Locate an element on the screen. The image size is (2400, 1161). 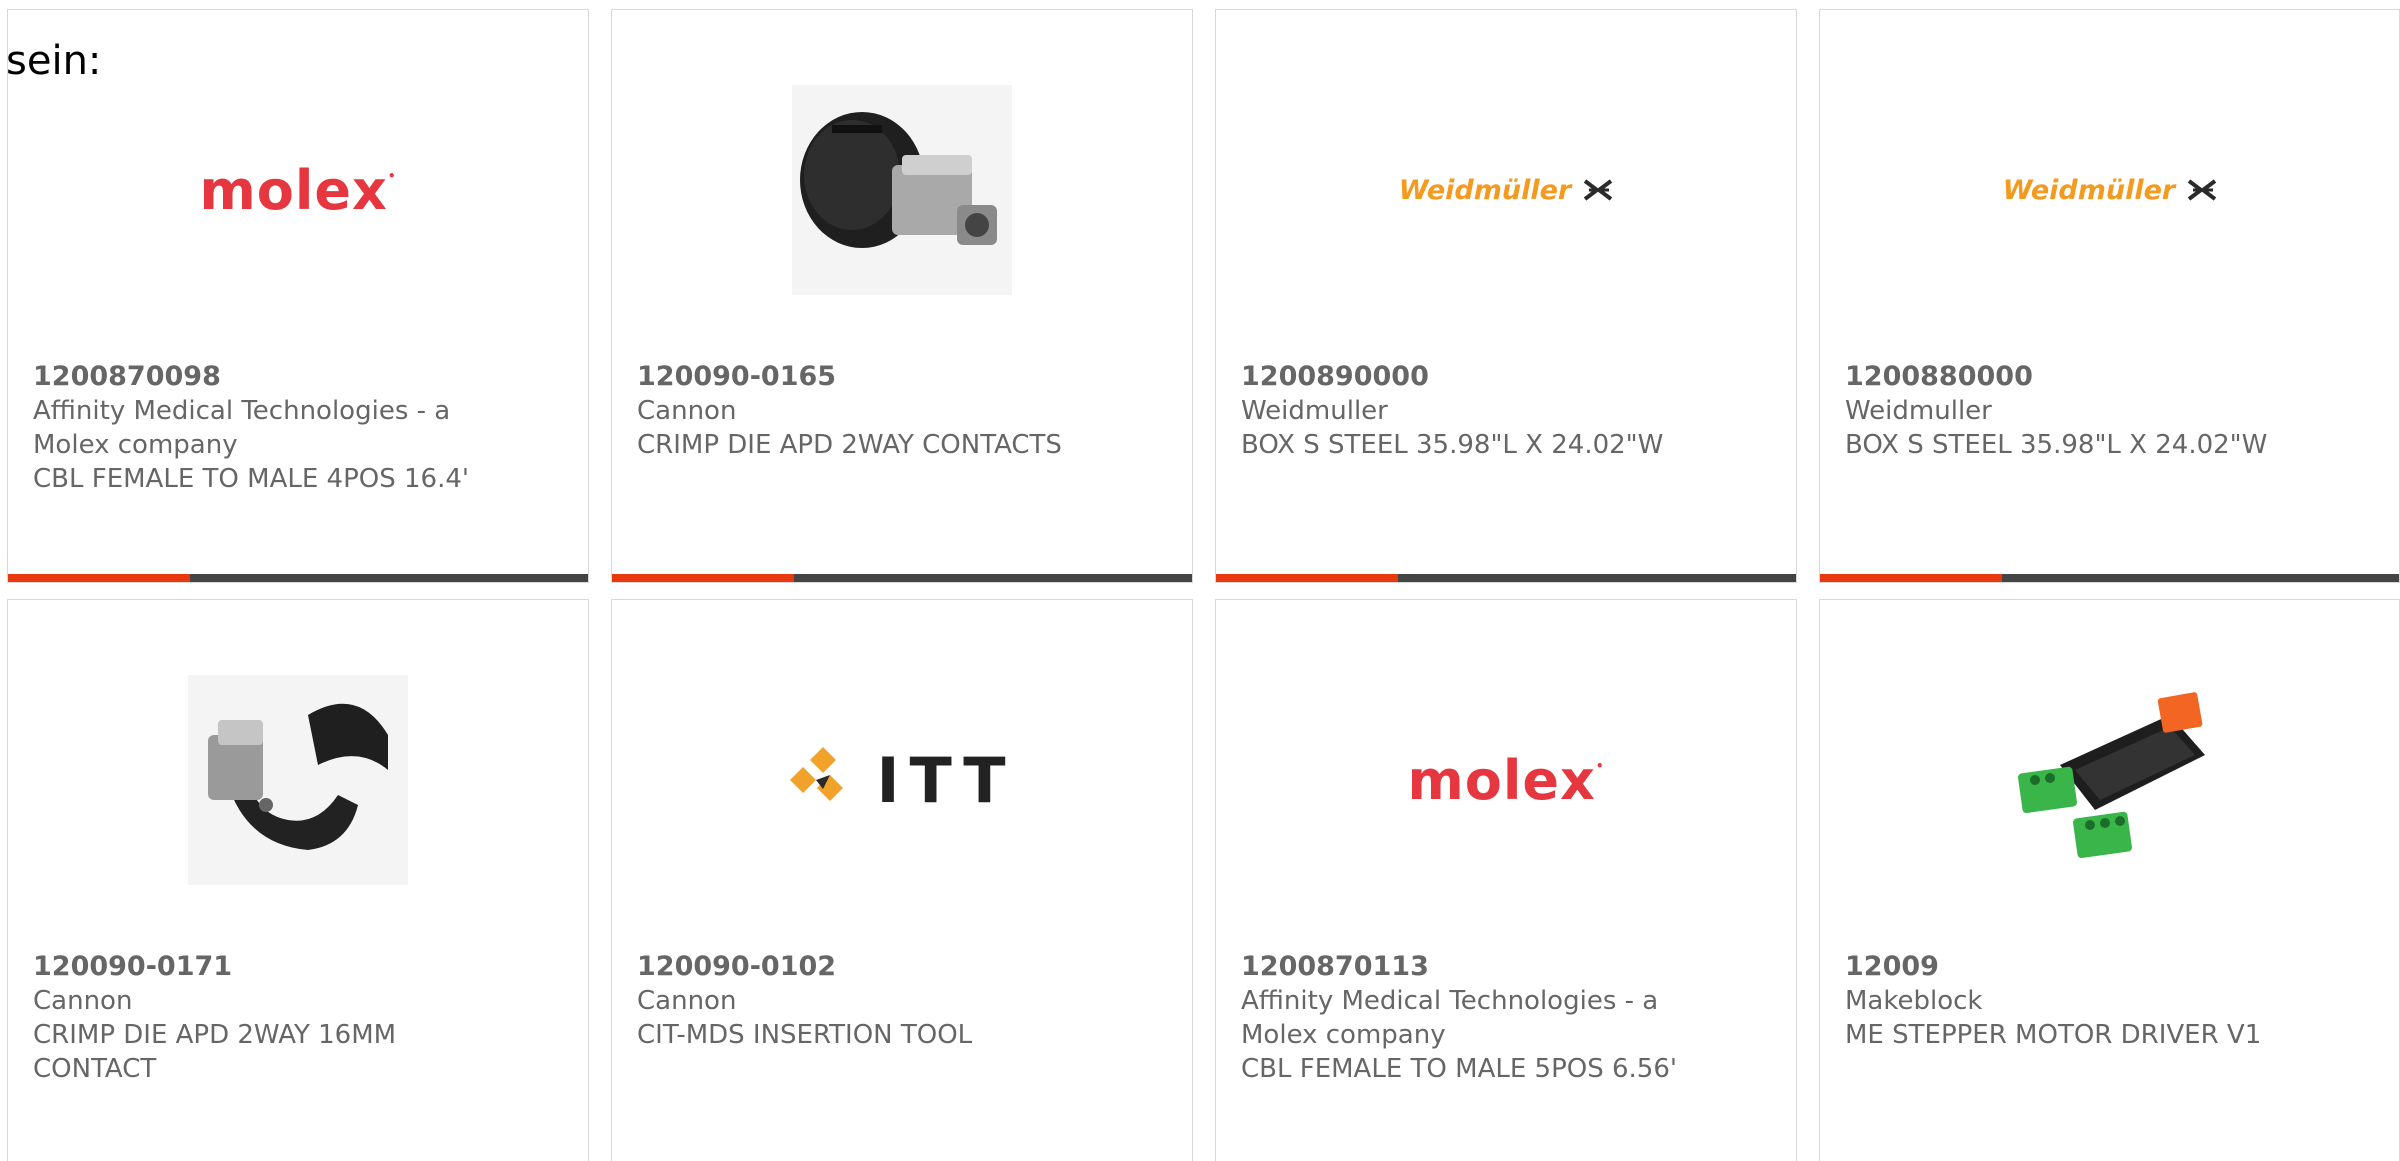
crimp-die-photo is located at coordinates (902, 190).